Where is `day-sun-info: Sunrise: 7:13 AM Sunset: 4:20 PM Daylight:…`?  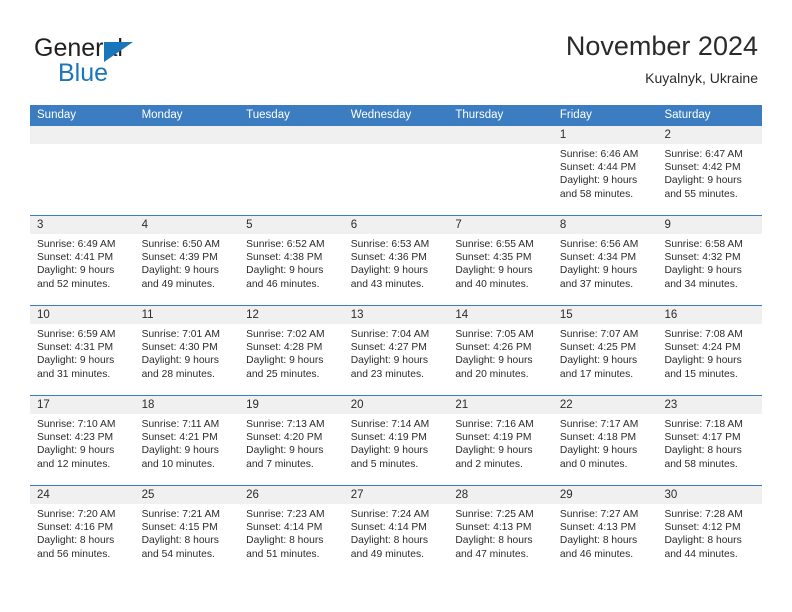
day-sun-info: Sunrise: 7:13 AM Sunset: 4:20 PM Daylight:… is located at coordinates (291, 442).